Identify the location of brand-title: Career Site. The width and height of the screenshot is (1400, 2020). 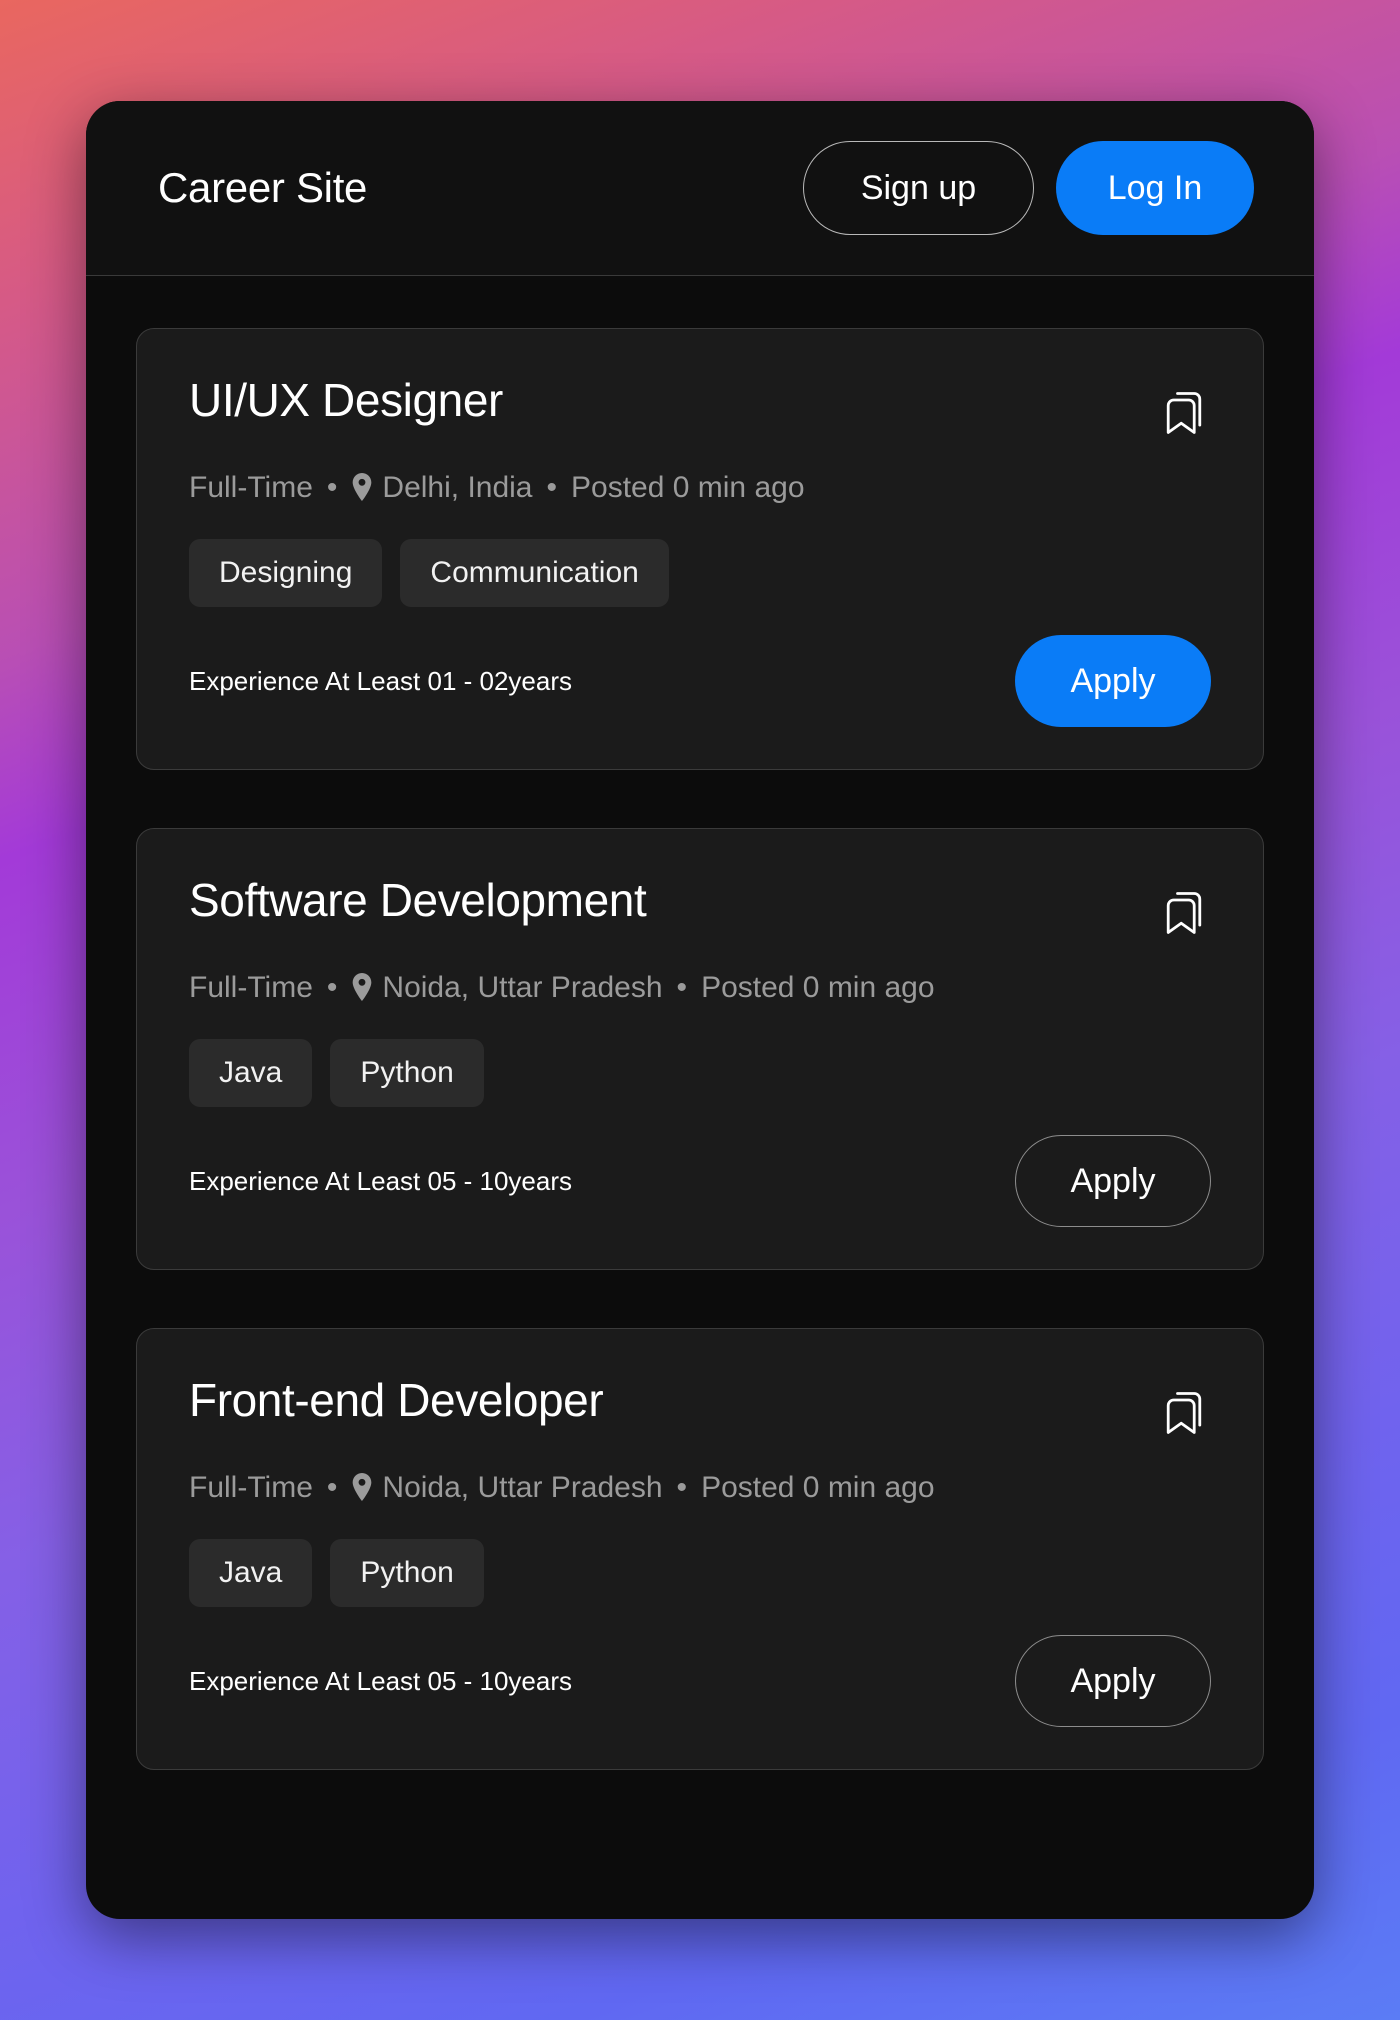
(263, 187).